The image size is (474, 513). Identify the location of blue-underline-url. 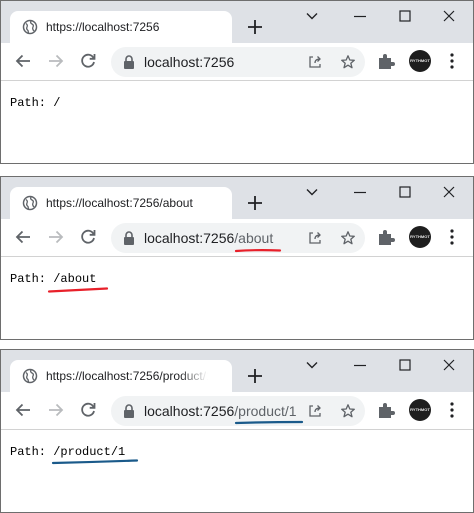
(269, 422).